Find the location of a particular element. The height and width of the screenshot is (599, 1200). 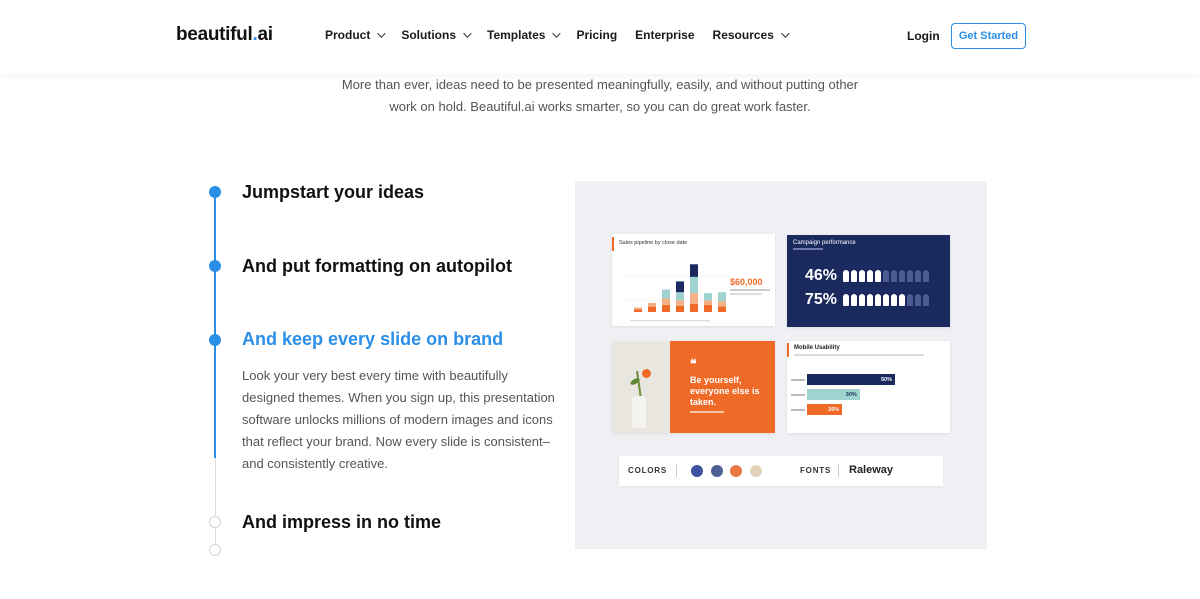

vase is located at coordinates (639, 412).